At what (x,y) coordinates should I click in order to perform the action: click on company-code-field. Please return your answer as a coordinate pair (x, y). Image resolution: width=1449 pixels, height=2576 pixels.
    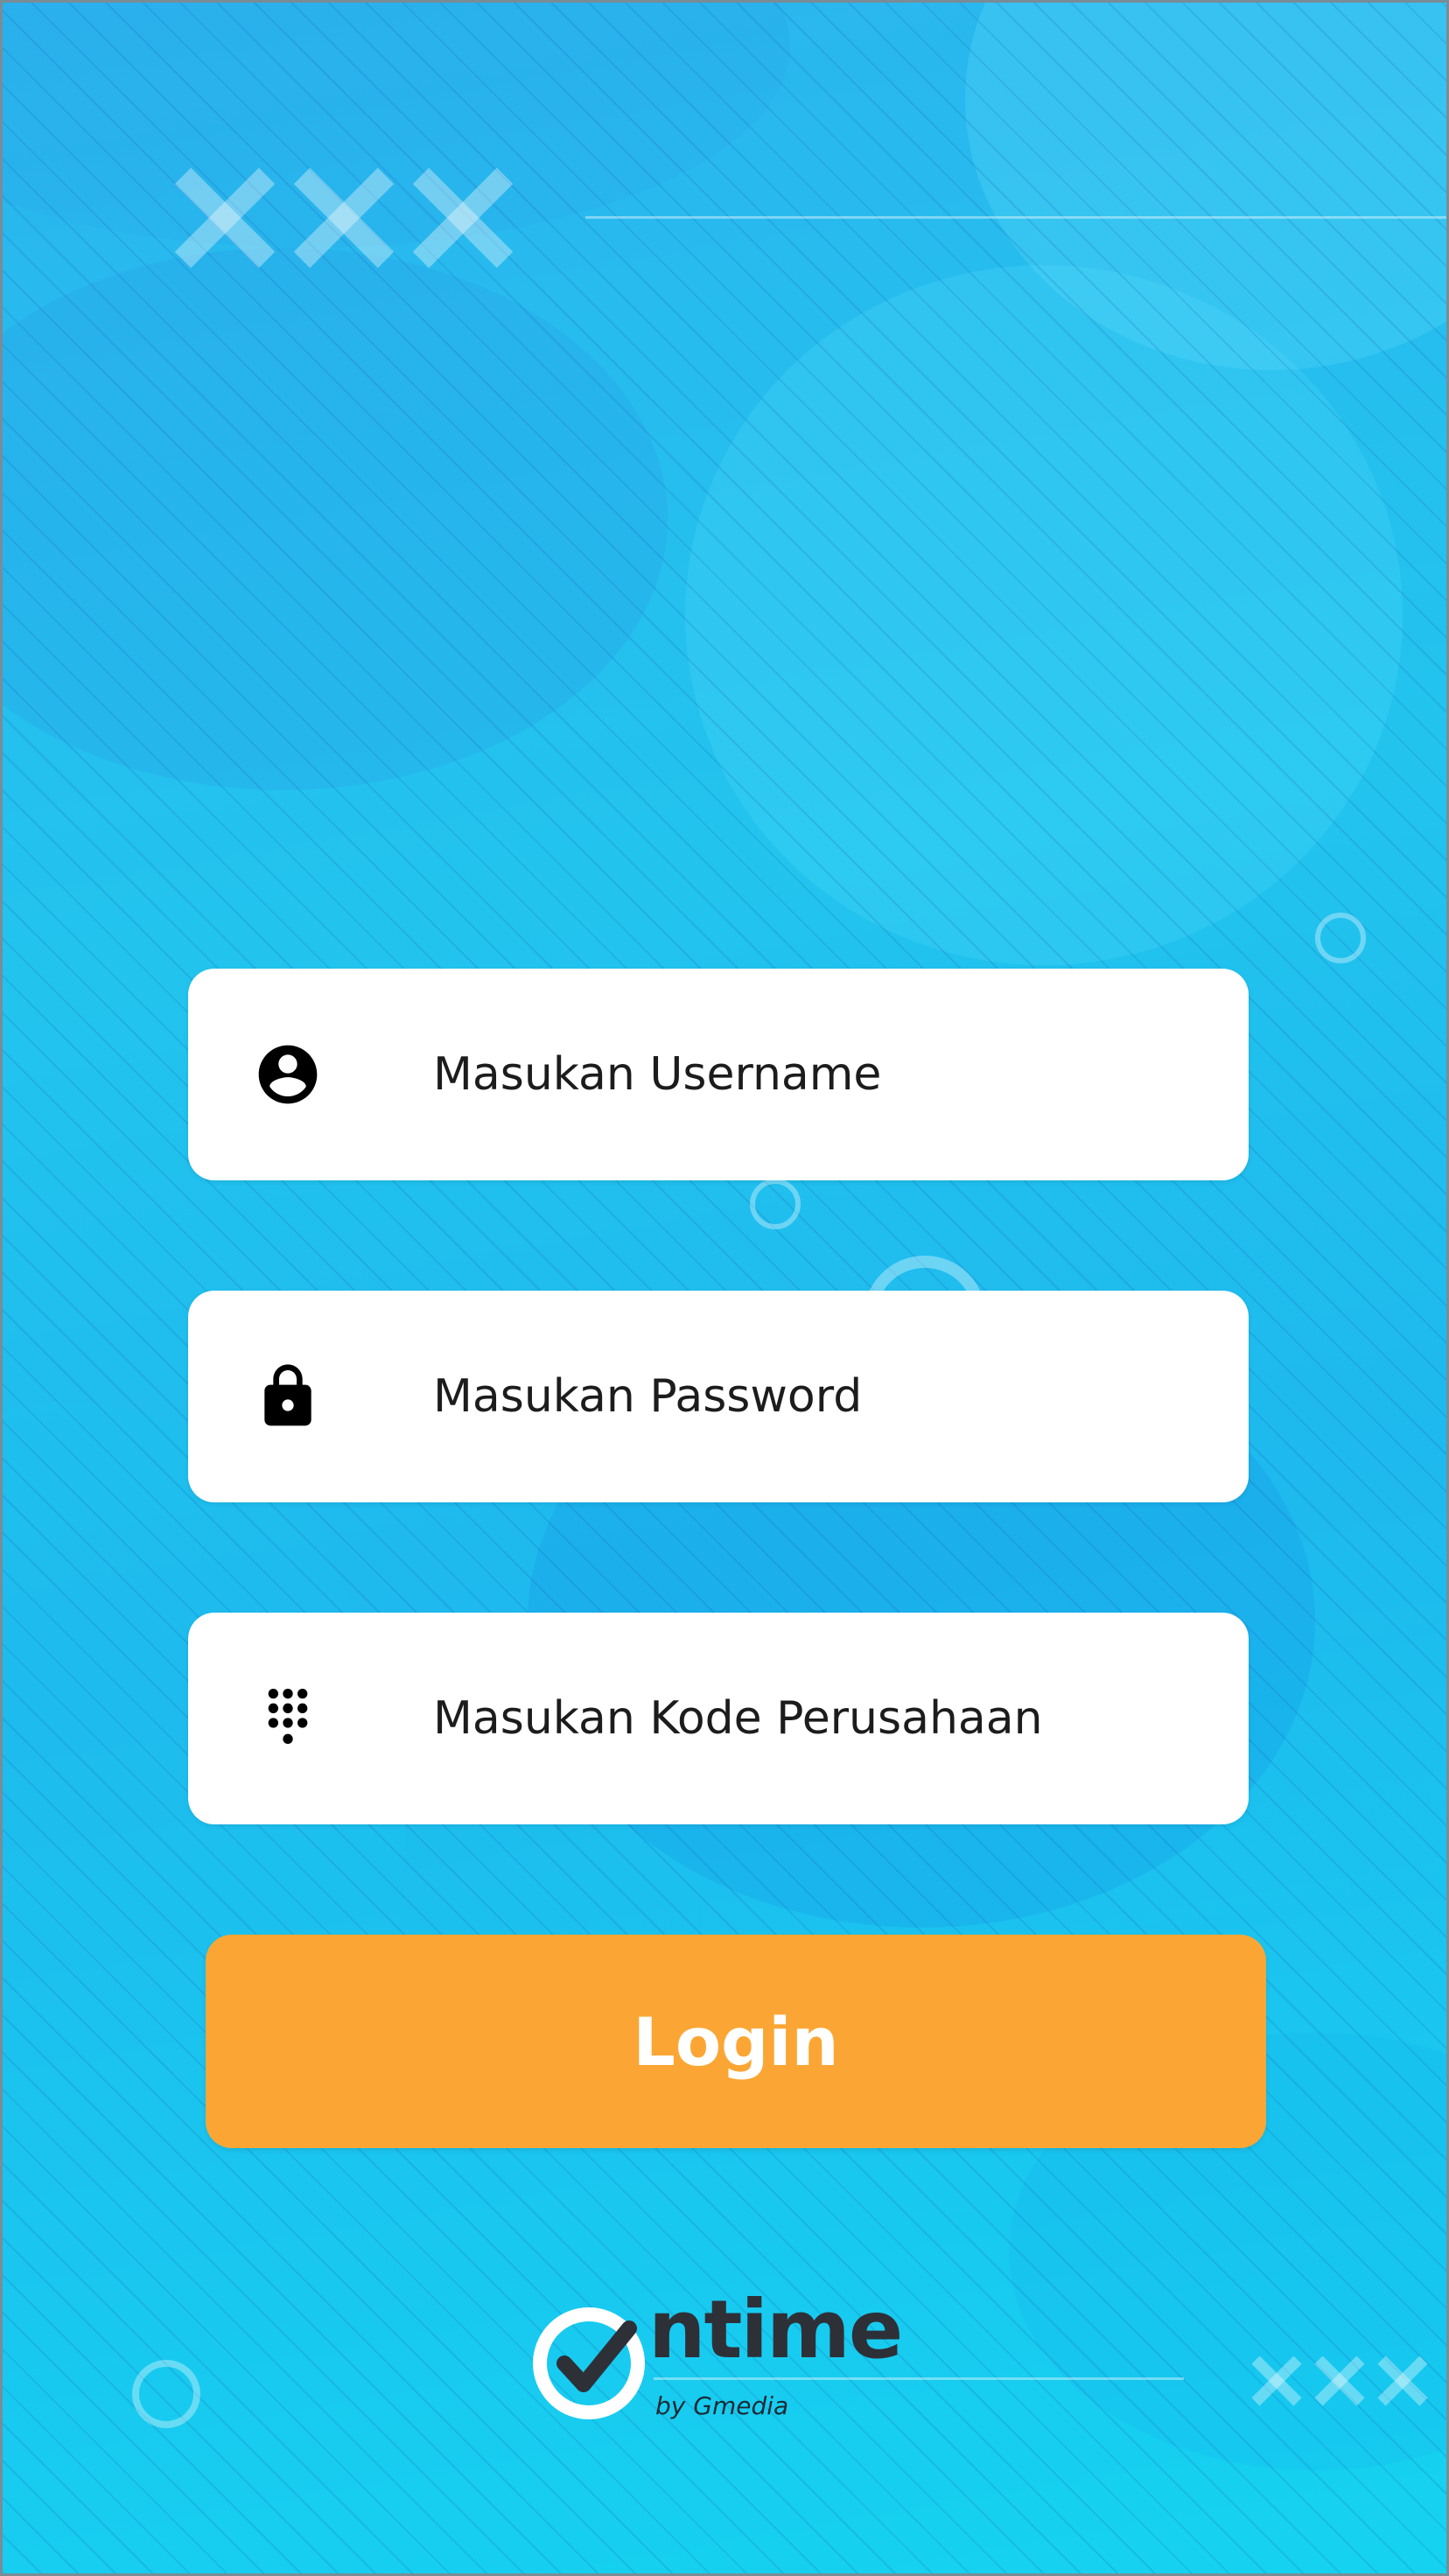
    Looking at the image, I should click on (718, 1718).